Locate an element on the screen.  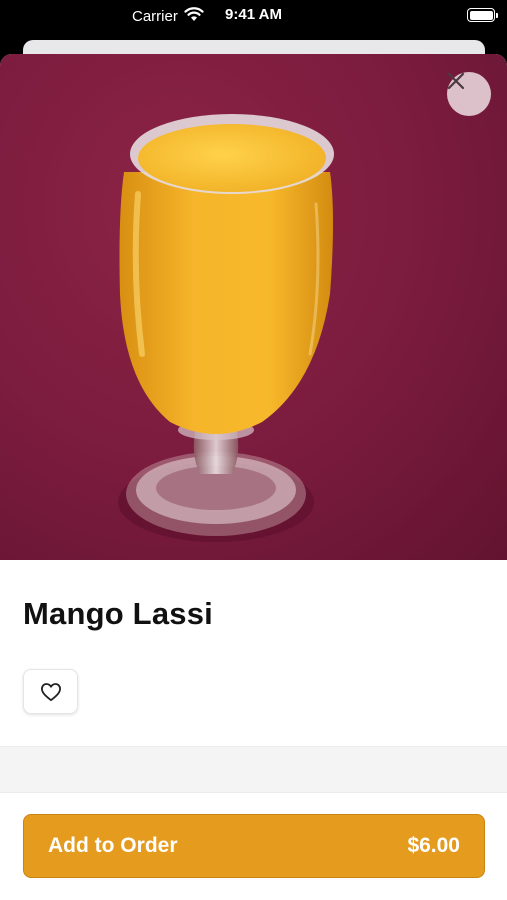
order-footer: Add to Order $6.00 is located at coordinates (253, 846).